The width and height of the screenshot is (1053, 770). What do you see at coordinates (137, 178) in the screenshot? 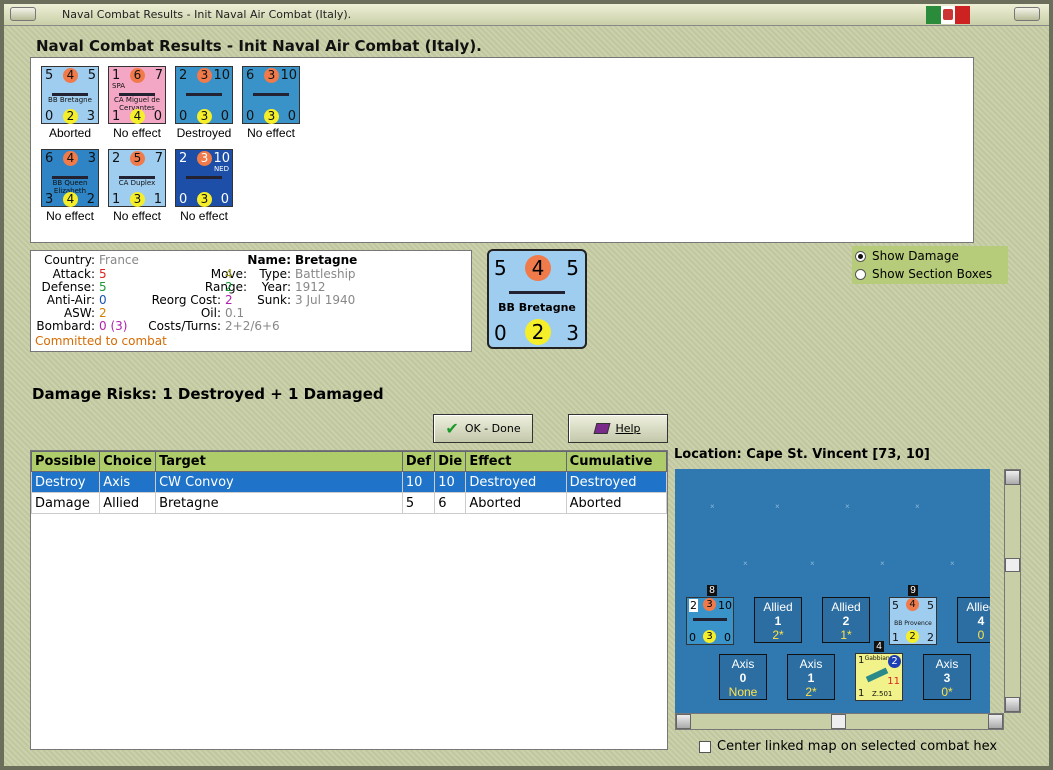
I see `unit-counter: 2 5 7 CA Duplex 1 3 1` at bounding box center [137, 178].